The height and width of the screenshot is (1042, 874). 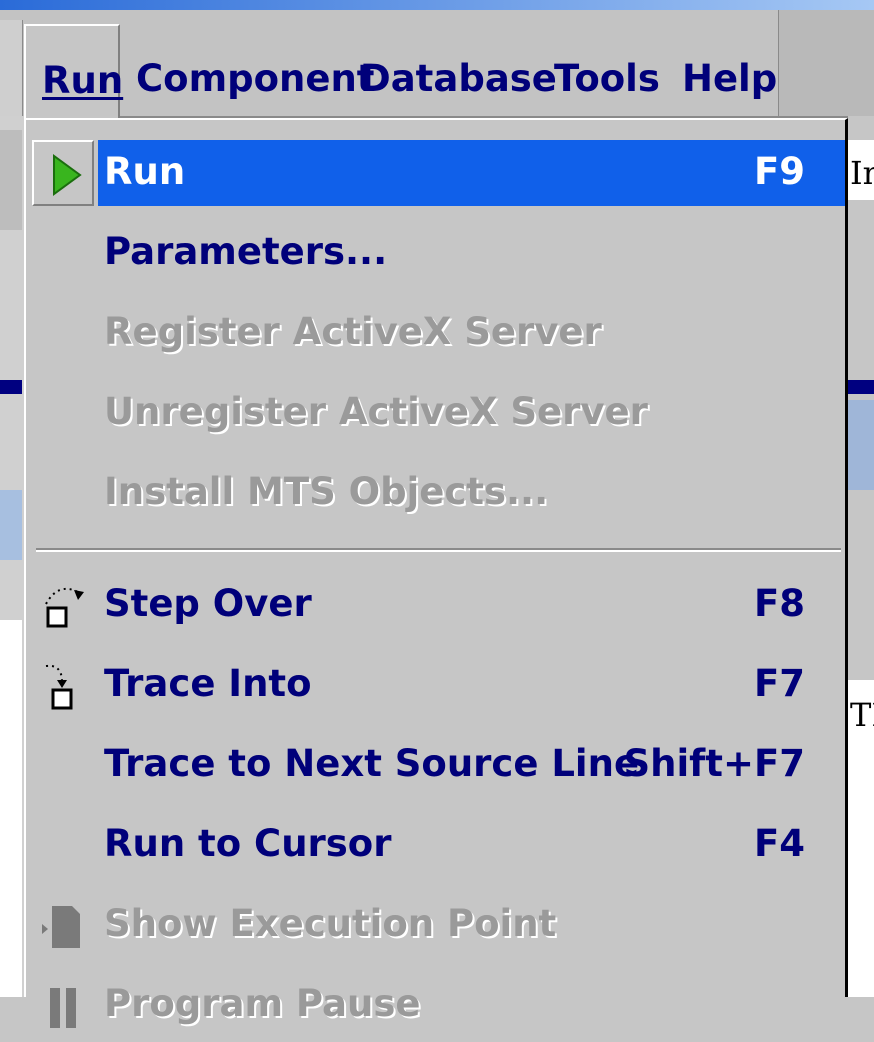 I want to click on show-execution-point-label: Show Execution Point, so click(x=330, y=923).